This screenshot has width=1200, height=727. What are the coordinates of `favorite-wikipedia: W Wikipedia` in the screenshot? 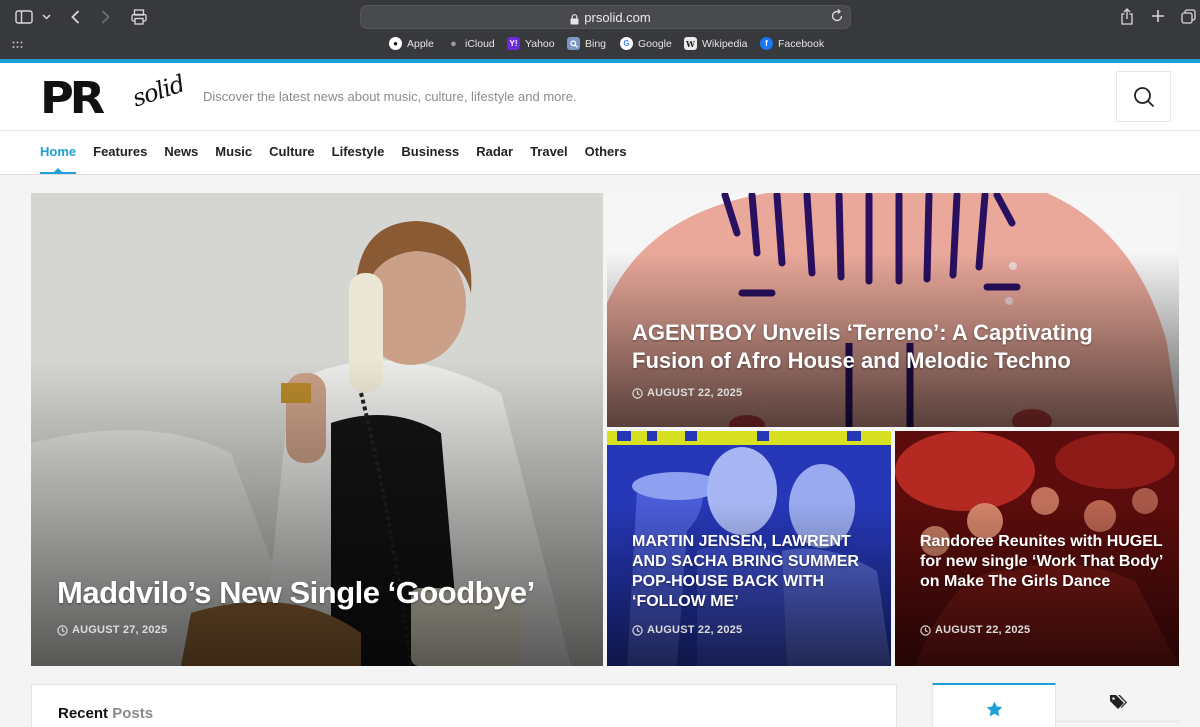 It's located at (716, 43).